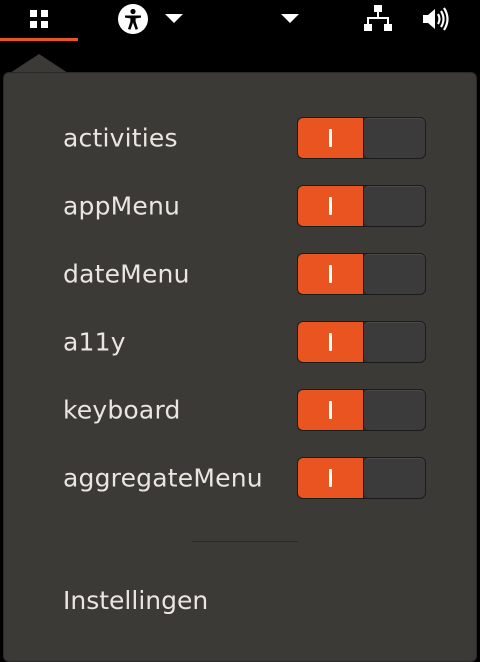 This screenshot has width=480, height=662. I want to click on network-icon, so click(378, 18).